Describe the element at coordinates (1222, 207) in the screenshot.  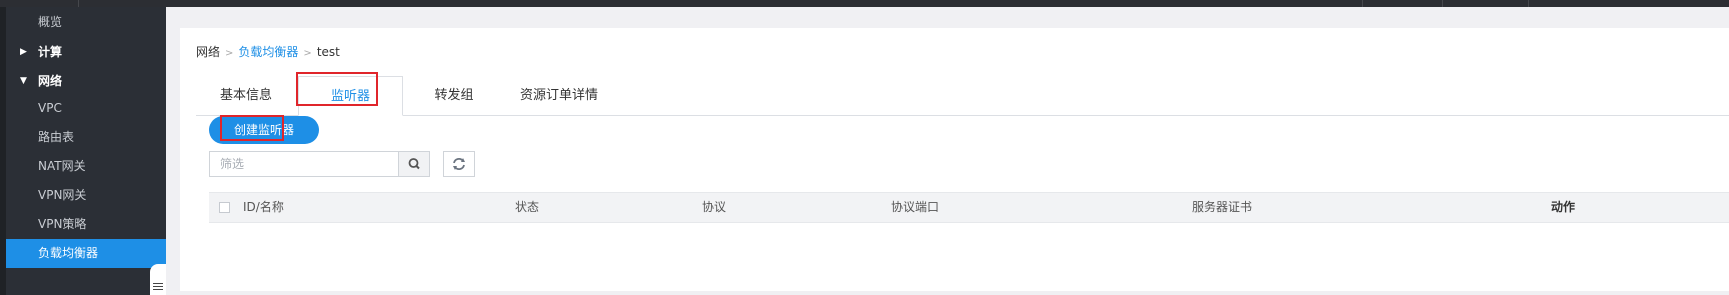
I see `column-header-server-certificate: 服务器证书` at that location.